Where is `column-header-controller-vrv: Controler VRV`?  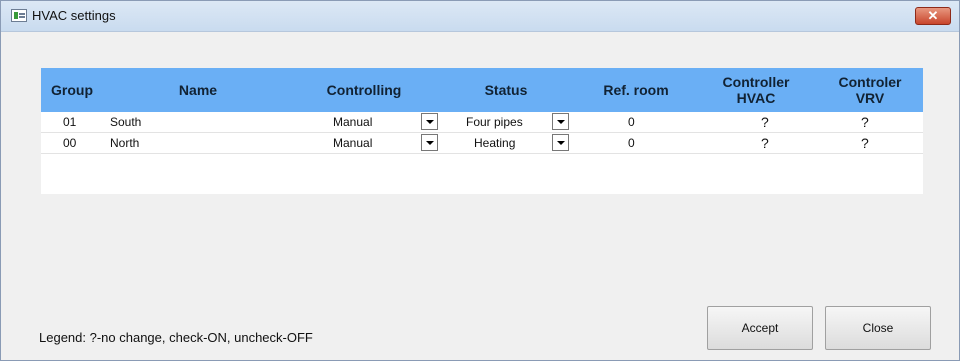 column-header-controller-vrv: Controler VRV is located at coordinates (870, 90).